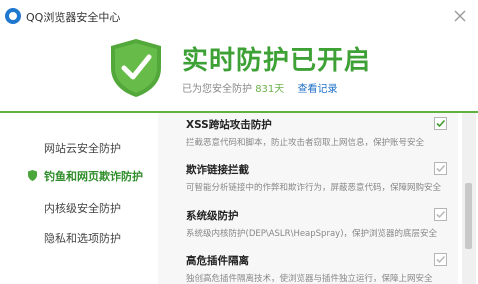 This screenshot has width=478, height=284. What do you see at coordinates (314, 188) in the screenshot?
I see `feature-description: 可智能分析链接中的作弊和欺诈行为，屏蔽恶意代码，保障网购安全` at bounding box center [314, 188].